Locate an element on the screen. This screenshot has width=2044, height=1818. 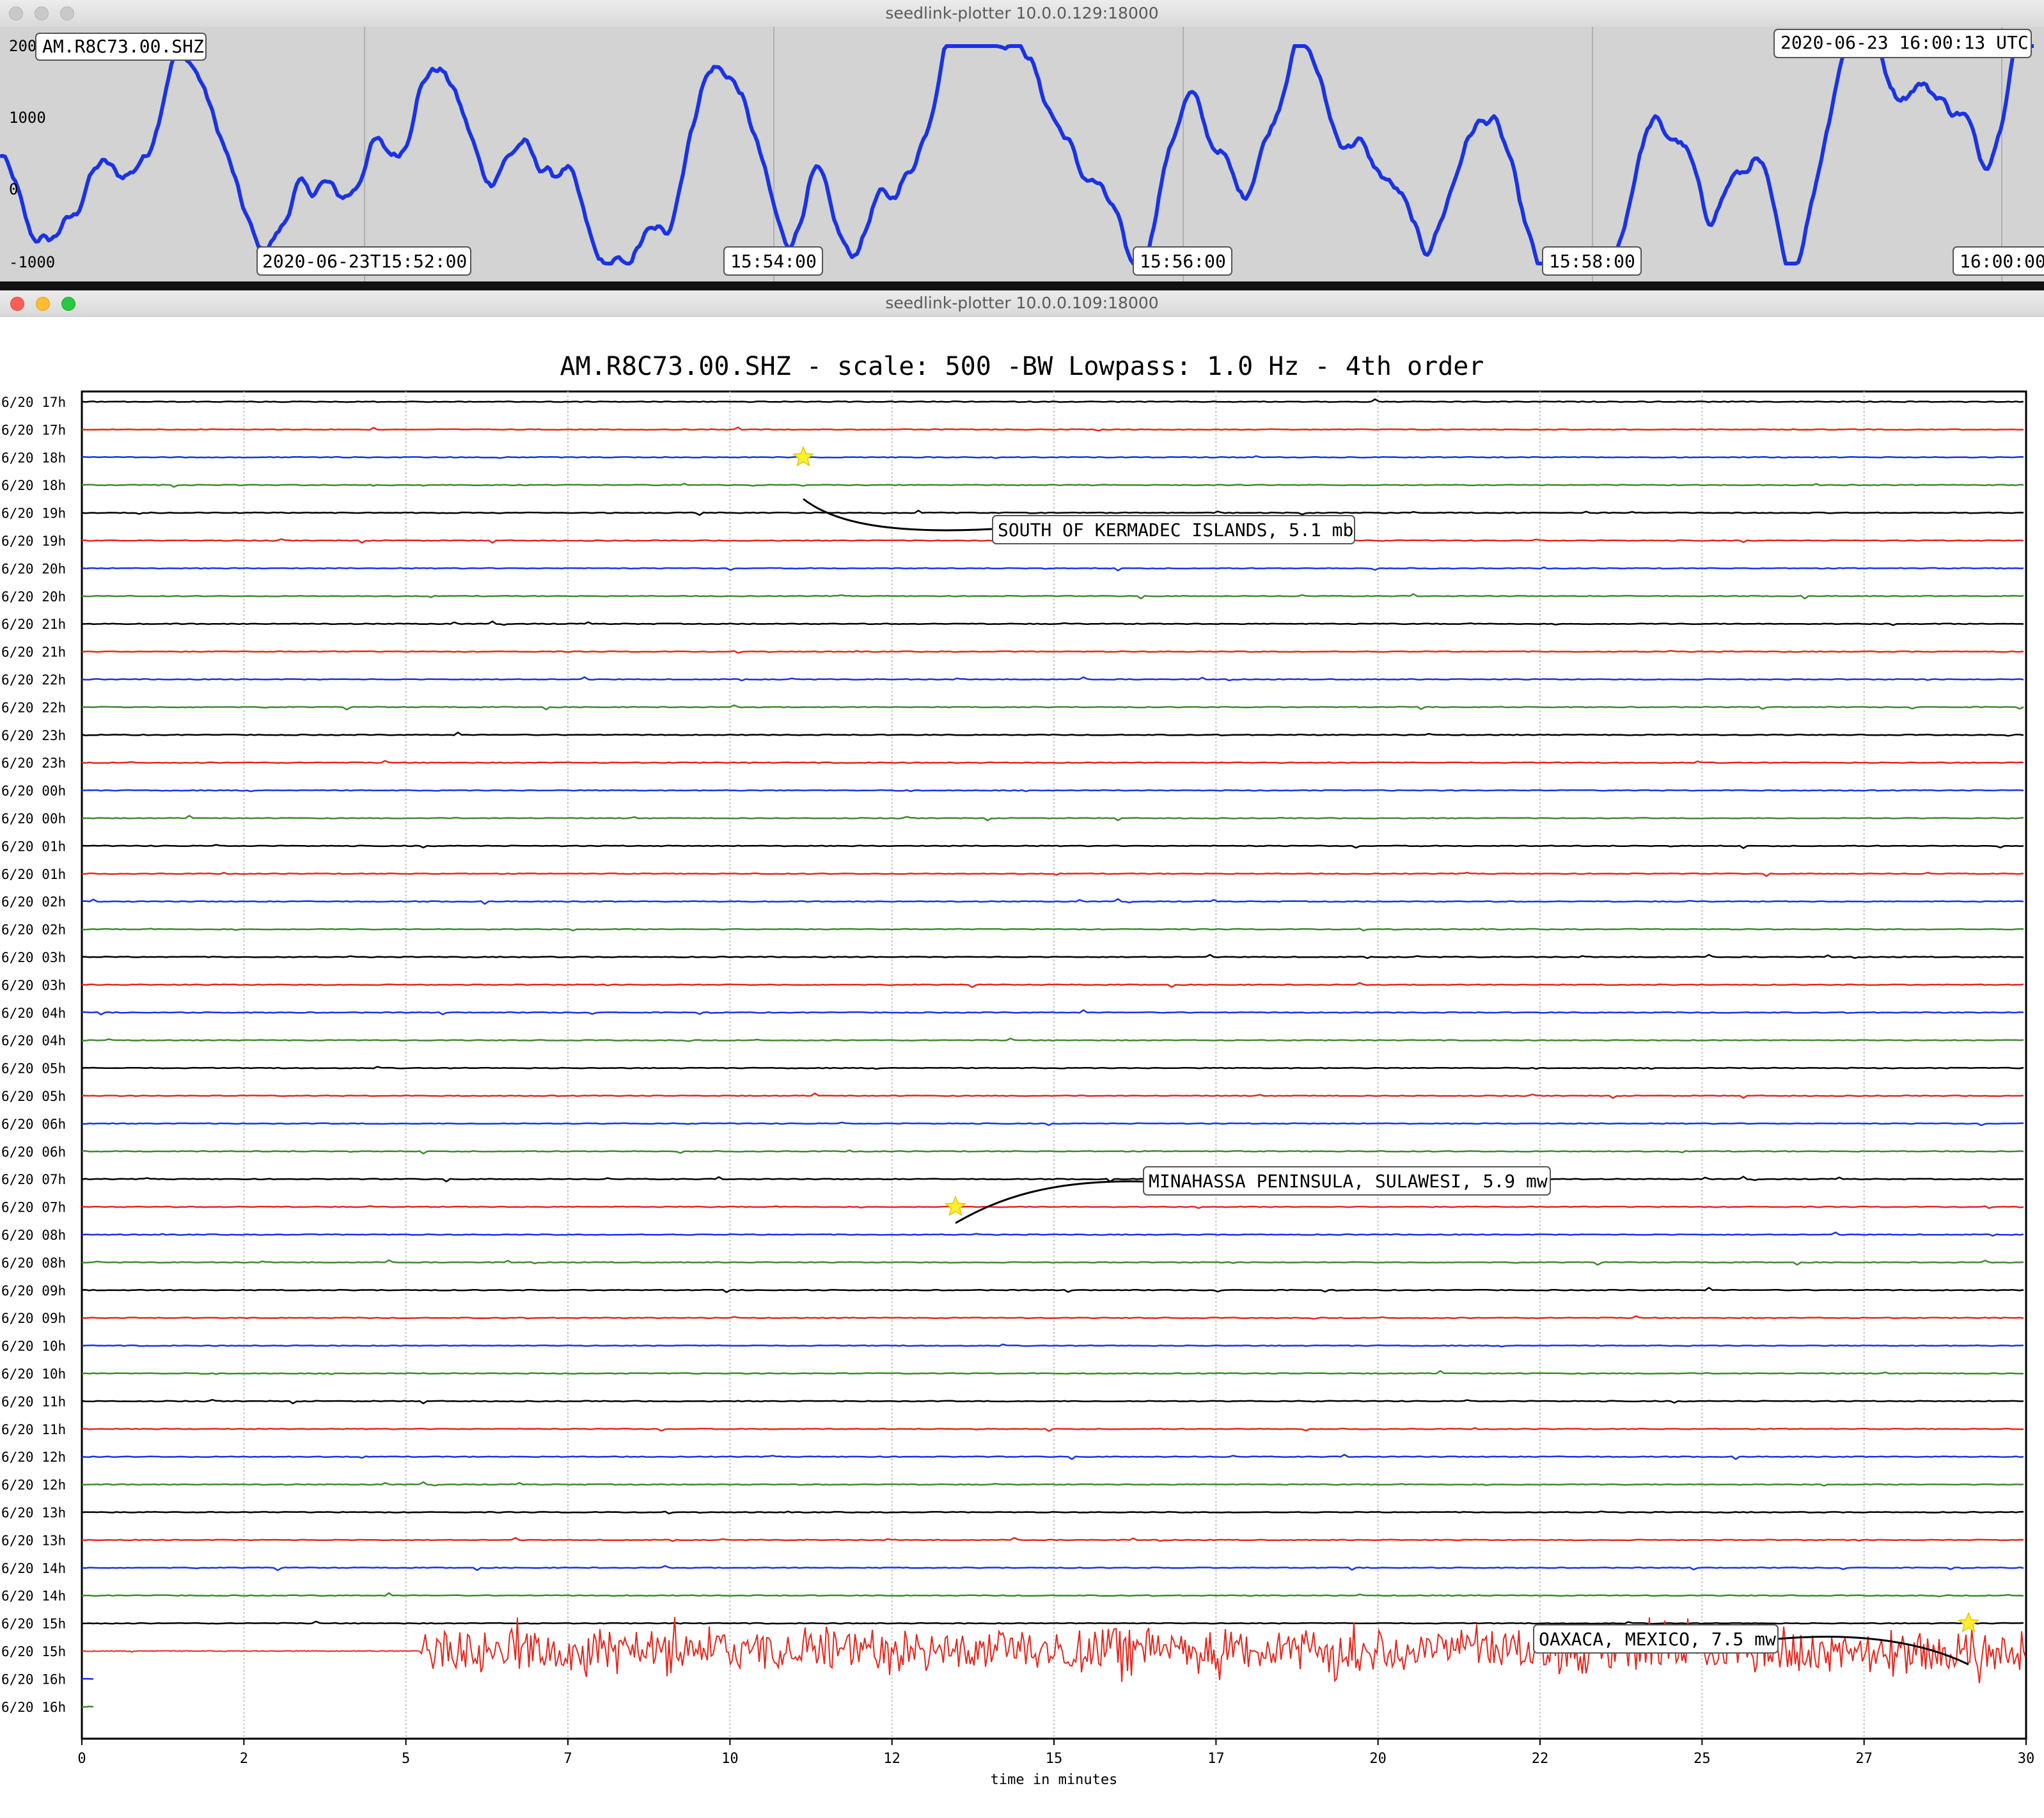
x-tick-label: 17 is located at coordinates (1216, 1759).